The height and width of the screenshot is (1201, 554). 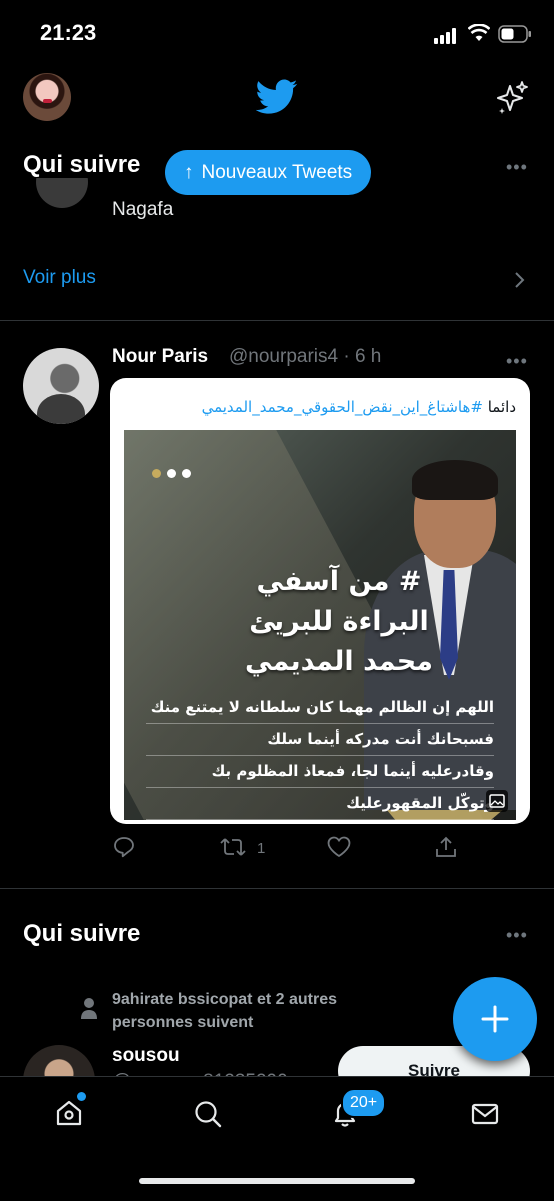 What do you see at coordinates (342, 407) in the screenshot?
I see `hashtag-link: #هاشتاغ_اين_نقض_الحقوقي_محمد_المديمي` at bounding box center [342, 407].